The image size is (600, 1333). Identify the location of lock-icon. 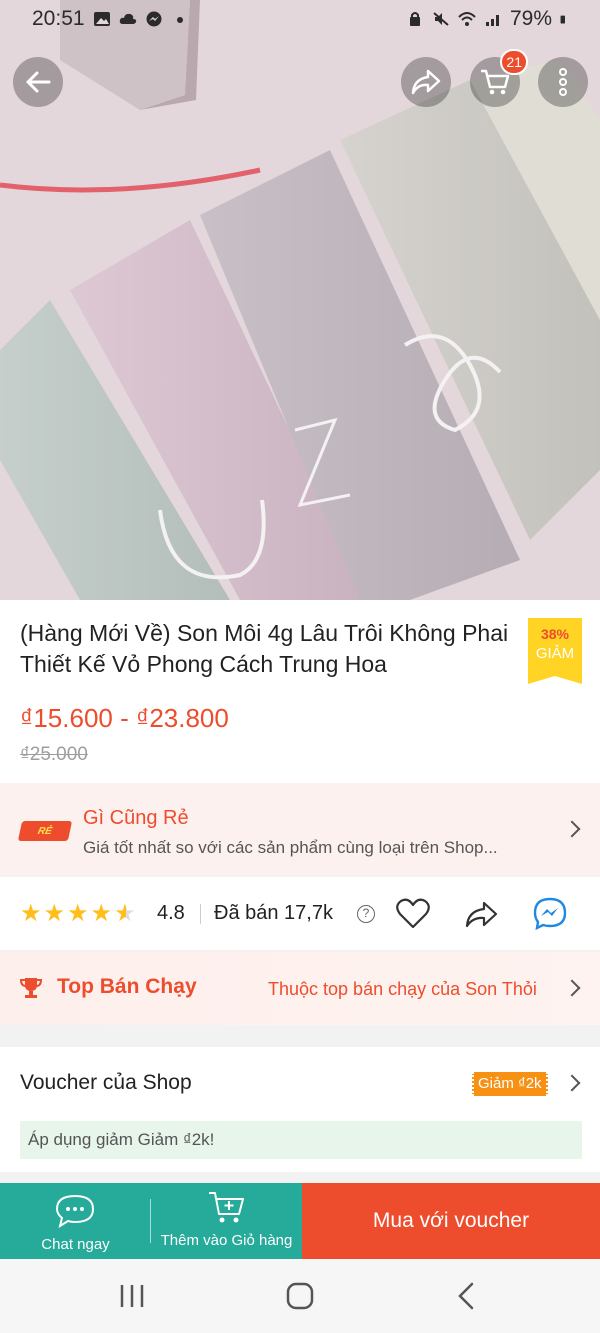
(414, 19).